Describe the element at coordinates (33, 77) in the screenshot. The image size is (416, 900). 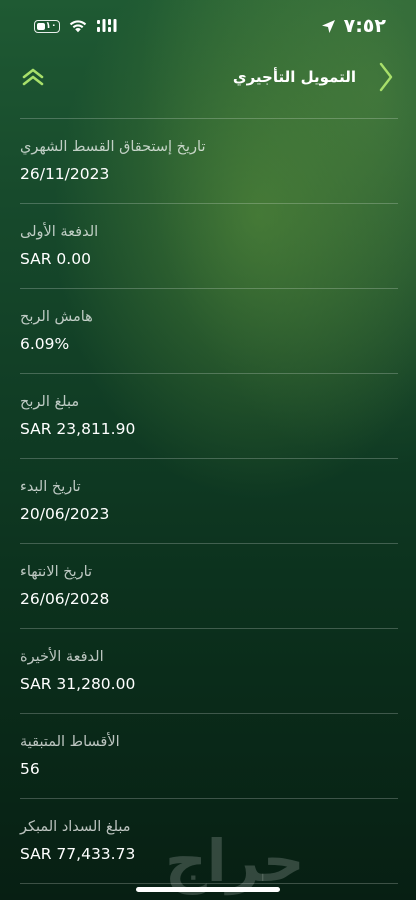
I see `double-chevron-up-icon` at that location.